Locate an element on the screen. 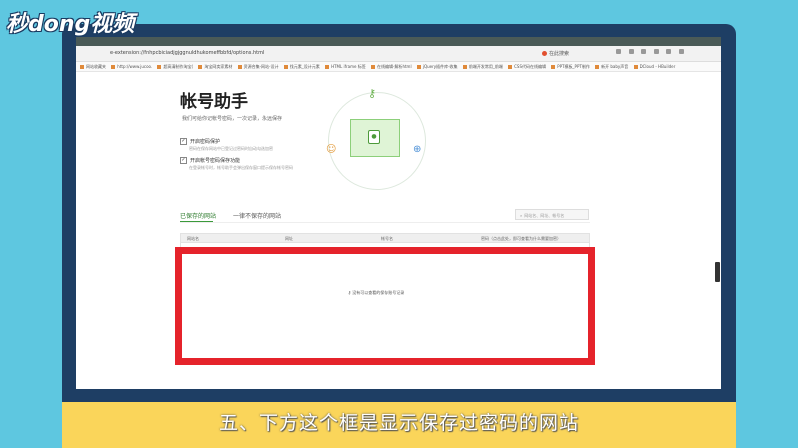 The image size is (798, 448). option-label: 开启帐号密码保存功能 is located at coordinates (215, 161).